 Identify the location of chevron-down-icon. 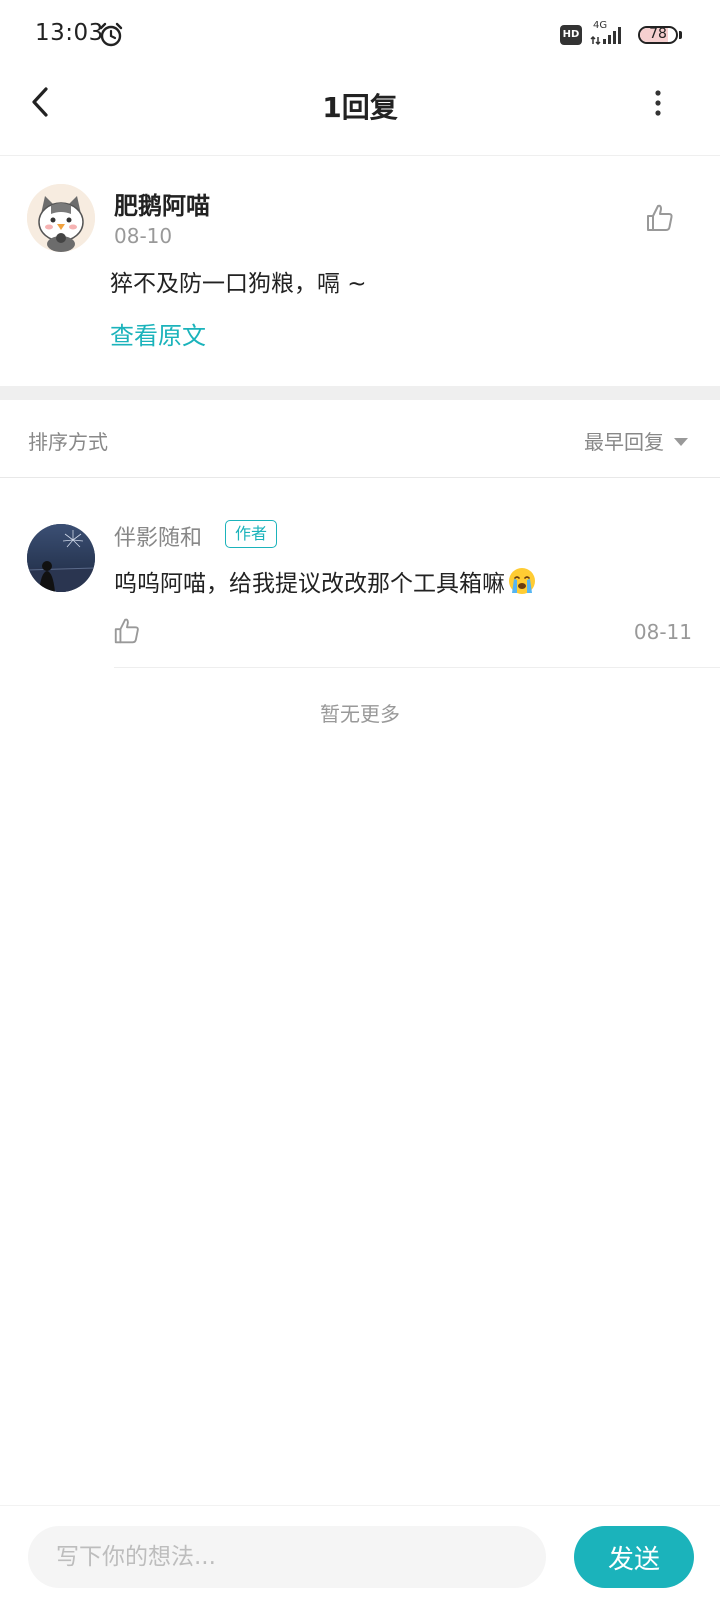
(681, 441).